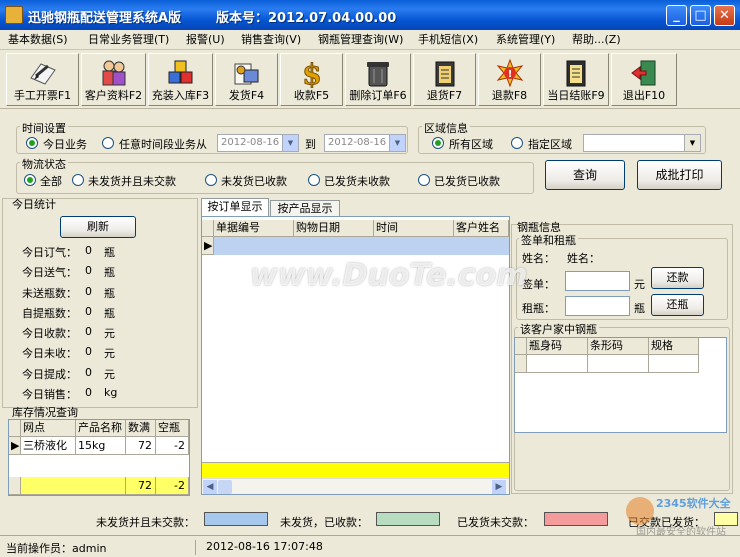 This screenshot has width=740, height=557. What do you see at coordinates (128, 40) in the screenshot?
I see `menu-daily-business: 日常业务管理(T)` at bounding box center [128, 40].